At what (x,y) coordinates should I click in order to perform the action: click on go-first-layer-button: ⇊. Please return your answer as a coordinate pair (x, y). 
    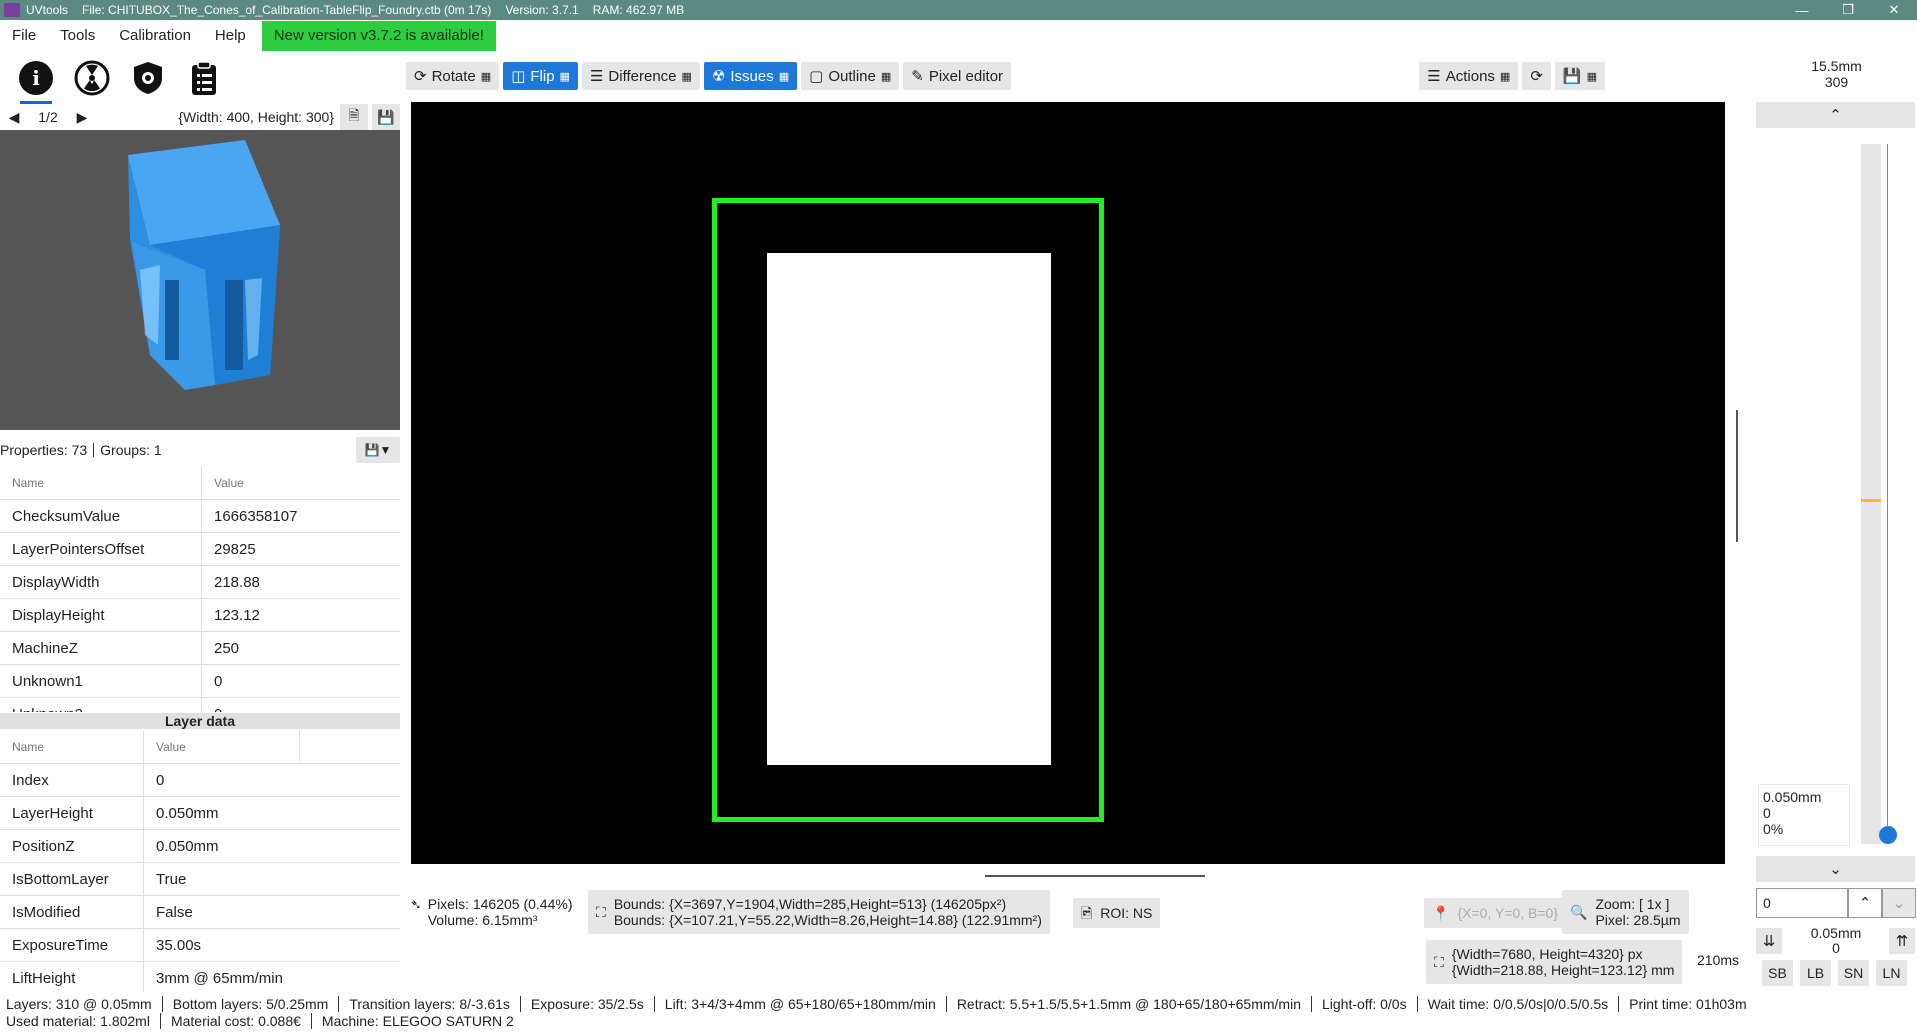
    Looking at the image, I should click on (1769, 941).